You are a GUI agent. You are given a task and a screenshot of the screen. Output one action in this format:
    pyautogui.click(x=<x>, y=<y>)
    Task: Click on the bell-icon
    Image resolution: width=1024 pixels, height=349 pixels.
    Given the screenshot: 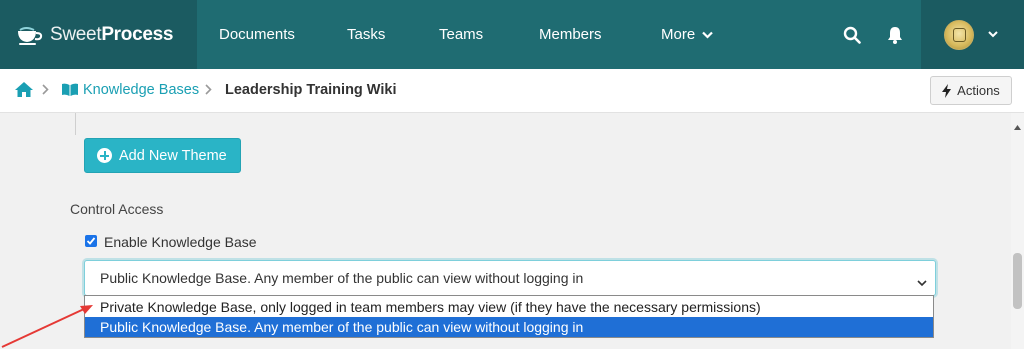 What is the action you would take?
    pyautogui.click(x=895, y=34)
    